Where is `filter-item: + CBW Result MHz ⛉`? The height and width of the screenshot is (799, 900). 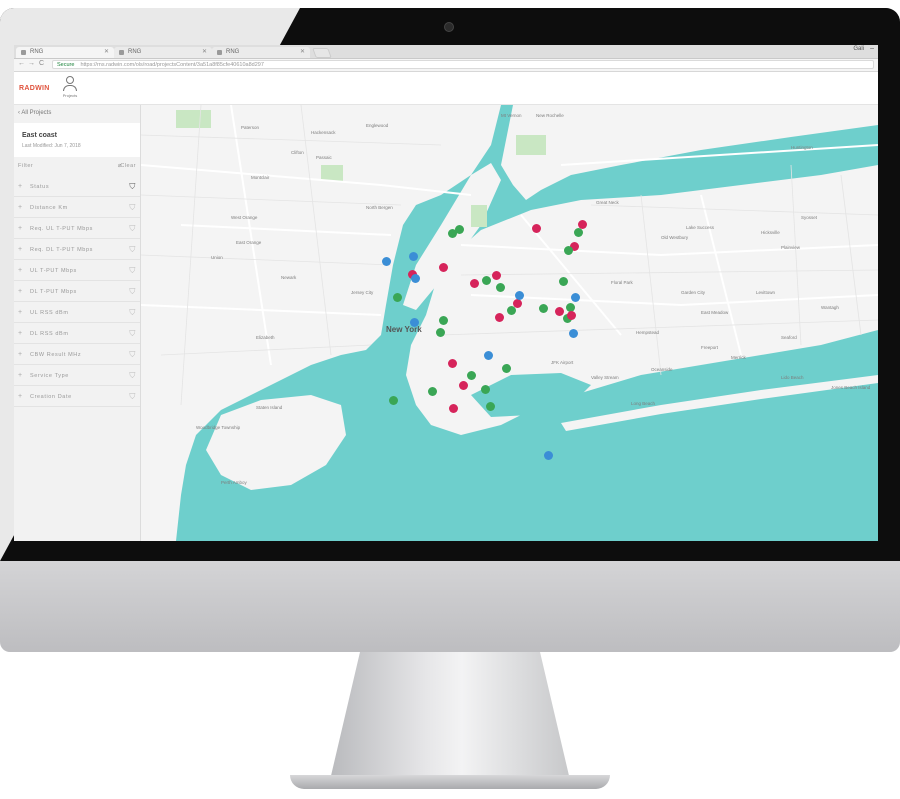
filter-item: + CBW Result MHz ⛉ is located at coordinates (77, 360).